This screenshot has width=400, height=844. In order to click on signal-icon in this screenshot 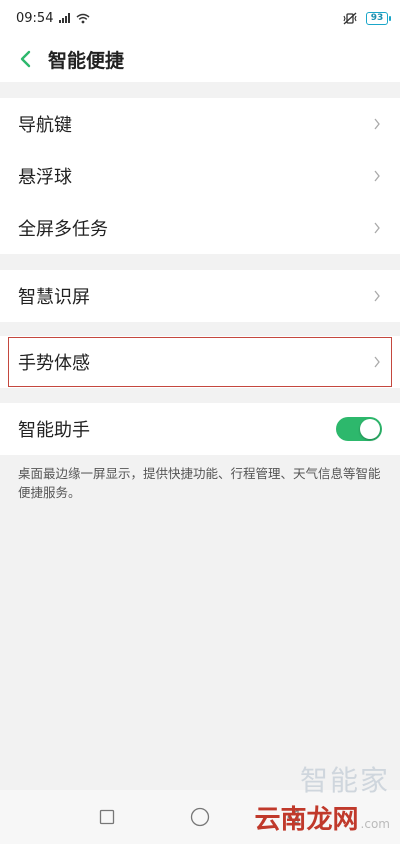, I will do `click(65, 18)`.